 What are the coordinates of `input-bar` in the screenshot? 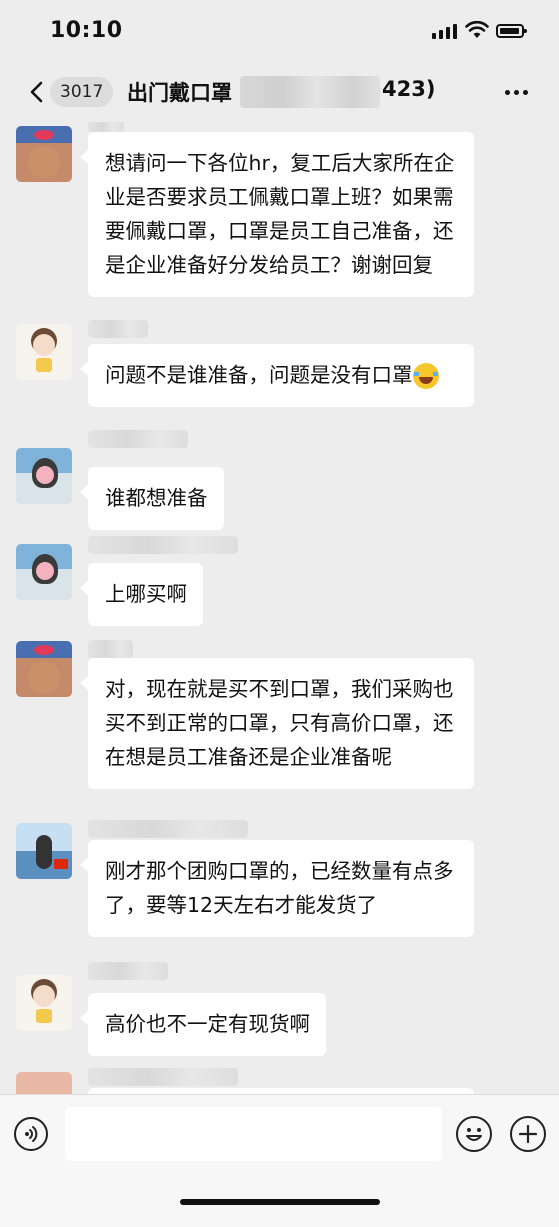 It's located at (279, 1160).